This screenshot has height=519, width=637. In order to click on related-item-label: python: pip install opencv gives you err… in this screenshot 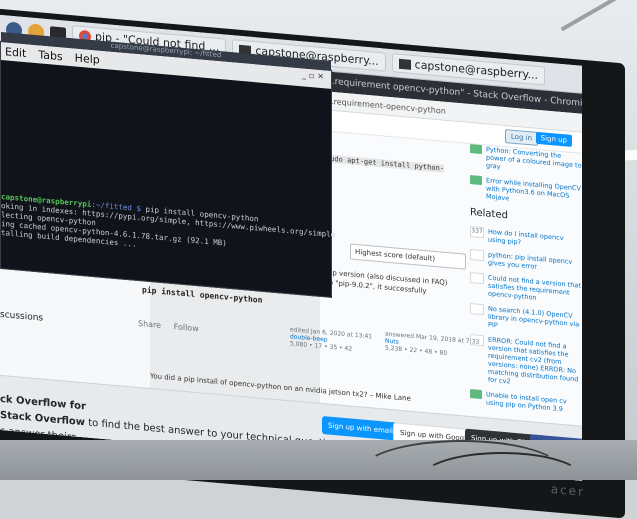, I will do `click(530, 260)`.